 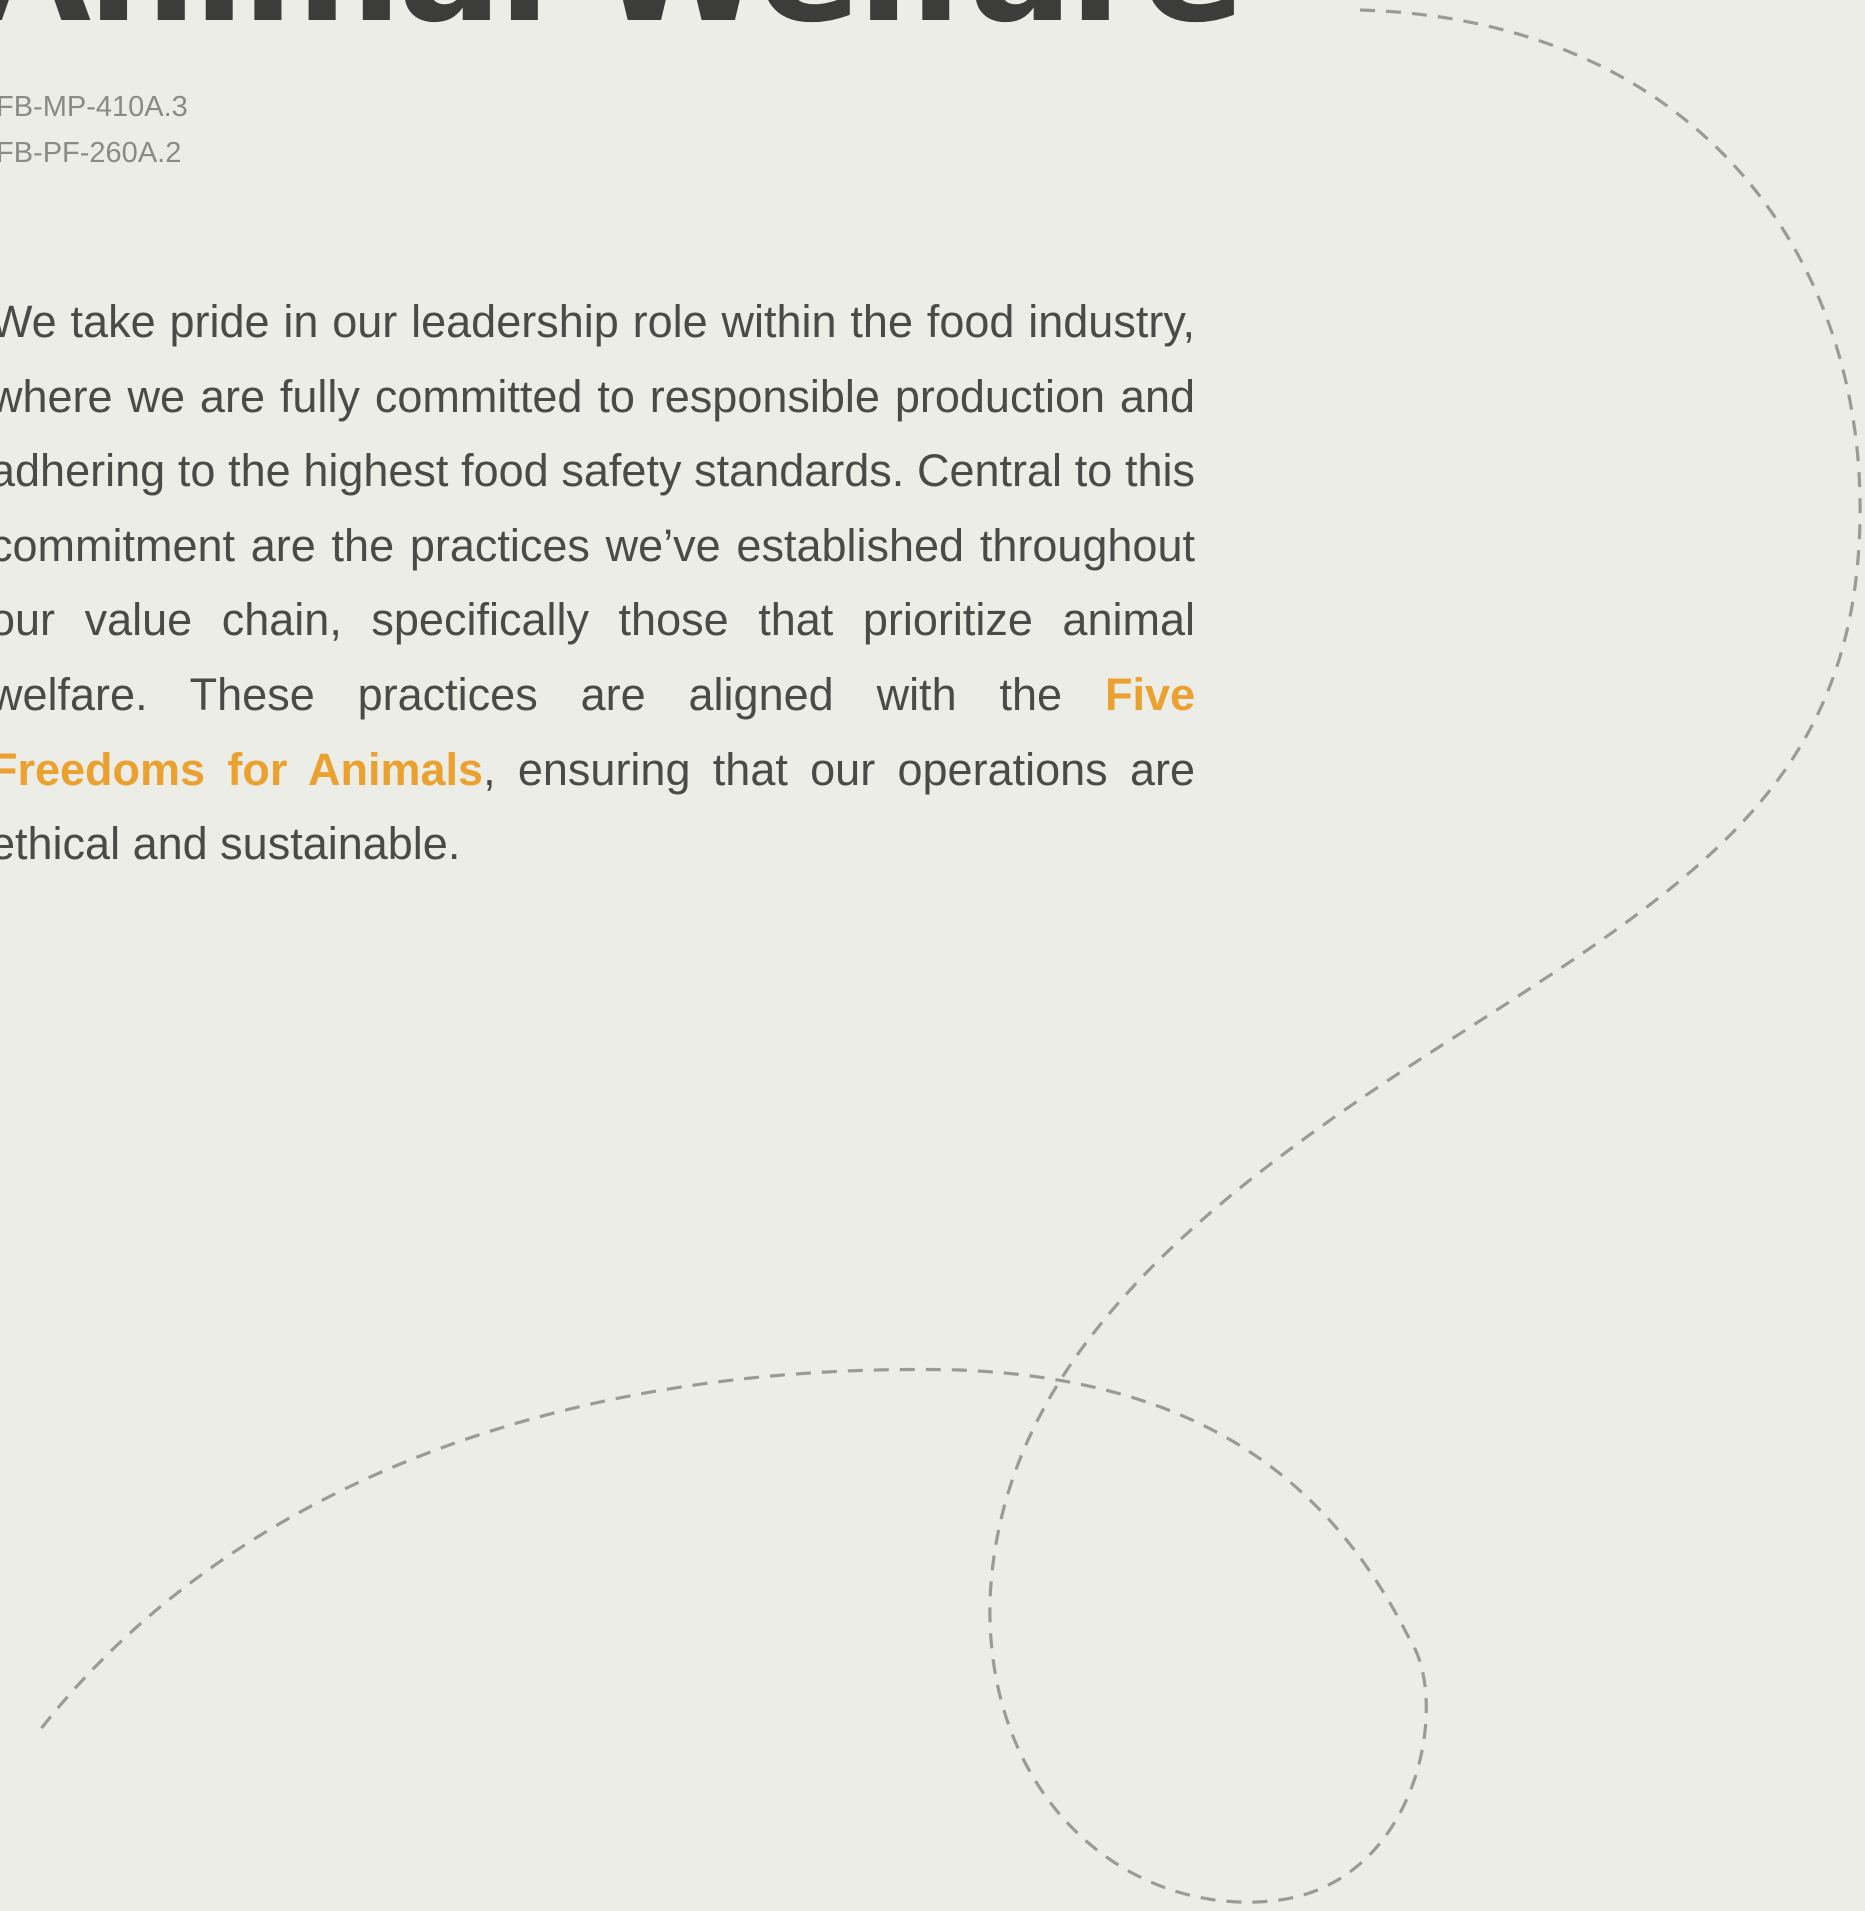 I want to click on reference-code: FB-PF-260A.2, so click(x=91, y=153).